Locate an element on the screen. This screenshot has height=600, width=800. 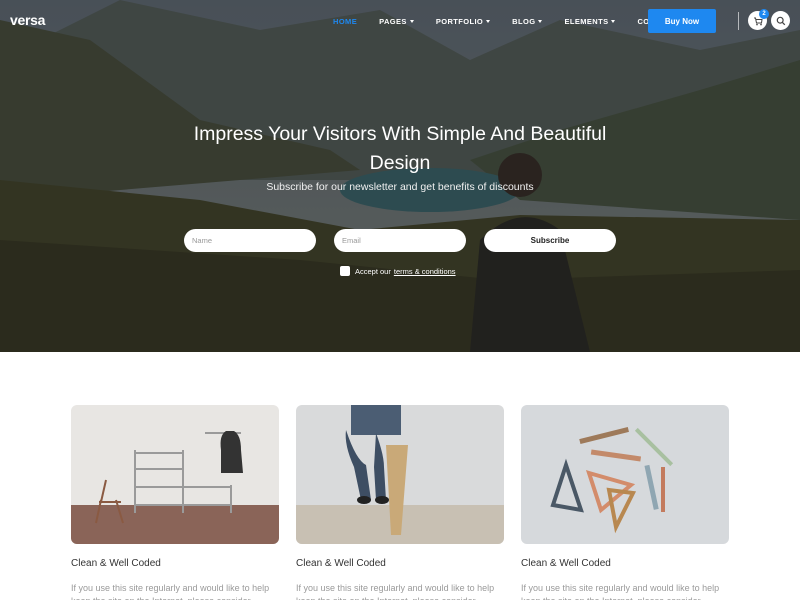
menu-item-home: HOME is located at coordinates (345, 21).